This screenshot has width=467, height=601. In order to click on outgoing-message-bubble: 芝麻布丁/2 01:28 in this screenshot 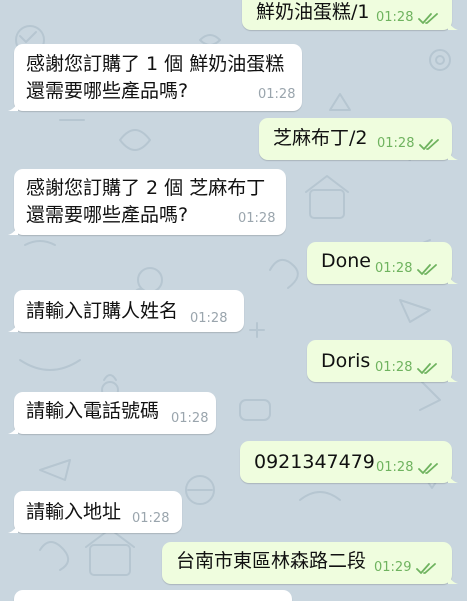, I will do `click(358, 139)`.